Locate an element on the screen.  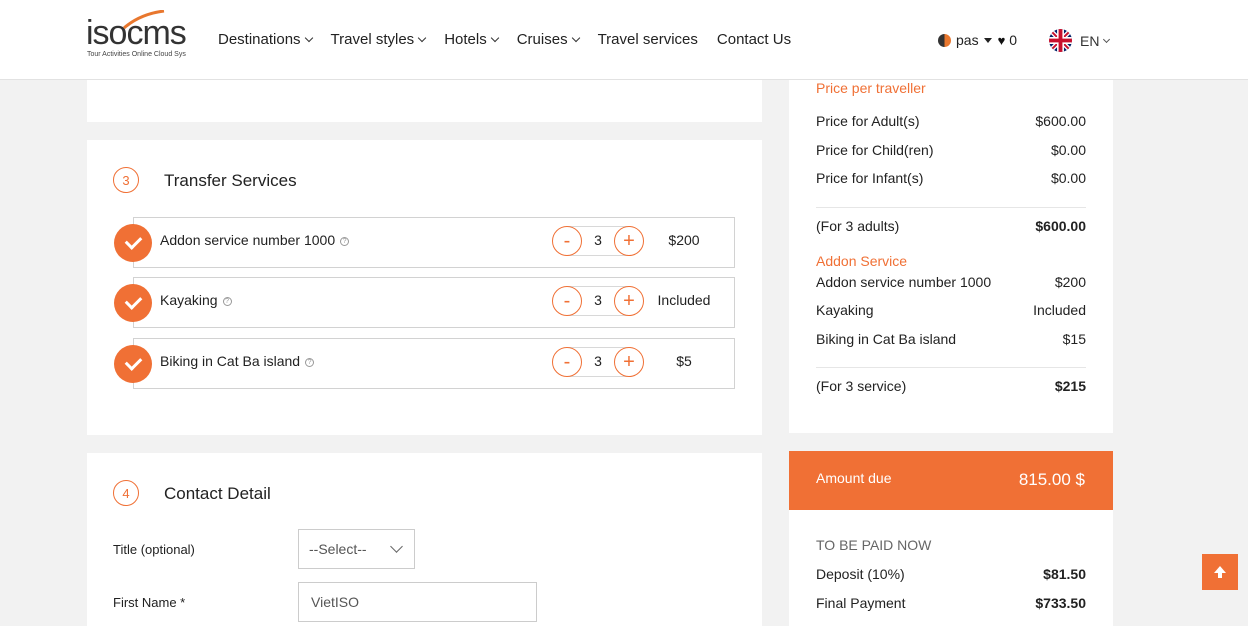
addon-value: $15 is located at coordinates (1074, 339).